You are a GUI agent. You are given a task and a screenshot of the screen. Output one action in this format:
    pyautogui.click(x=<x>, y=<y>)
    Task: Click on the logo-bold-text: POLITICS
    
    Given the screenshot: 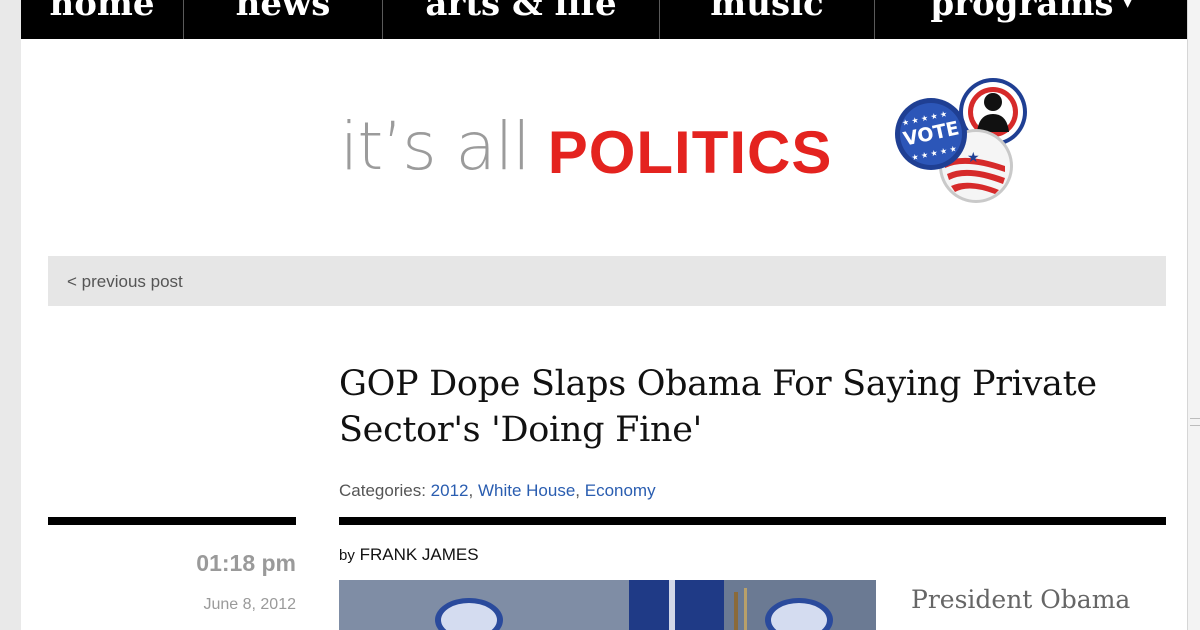 What is the action you would take?
    pyautogui.click(x=690, y=152)
    